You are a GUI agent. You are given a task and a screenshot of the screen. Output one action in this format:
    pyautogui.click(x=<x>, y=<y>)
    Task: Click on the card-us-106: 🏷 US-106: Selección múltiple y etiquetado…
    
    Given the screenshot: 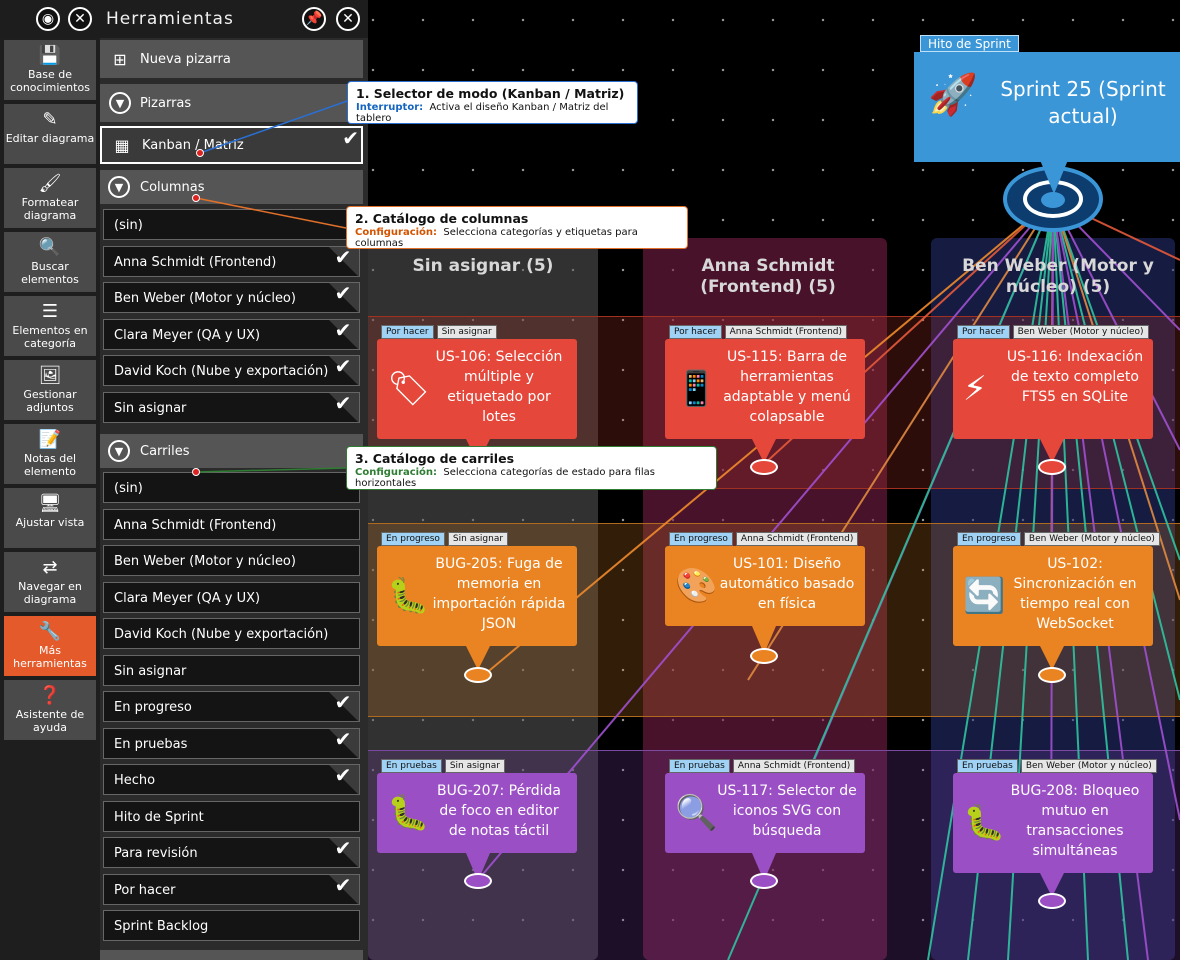 What is the action you would take?
    pyautogui.click(x=477, y=389)
    